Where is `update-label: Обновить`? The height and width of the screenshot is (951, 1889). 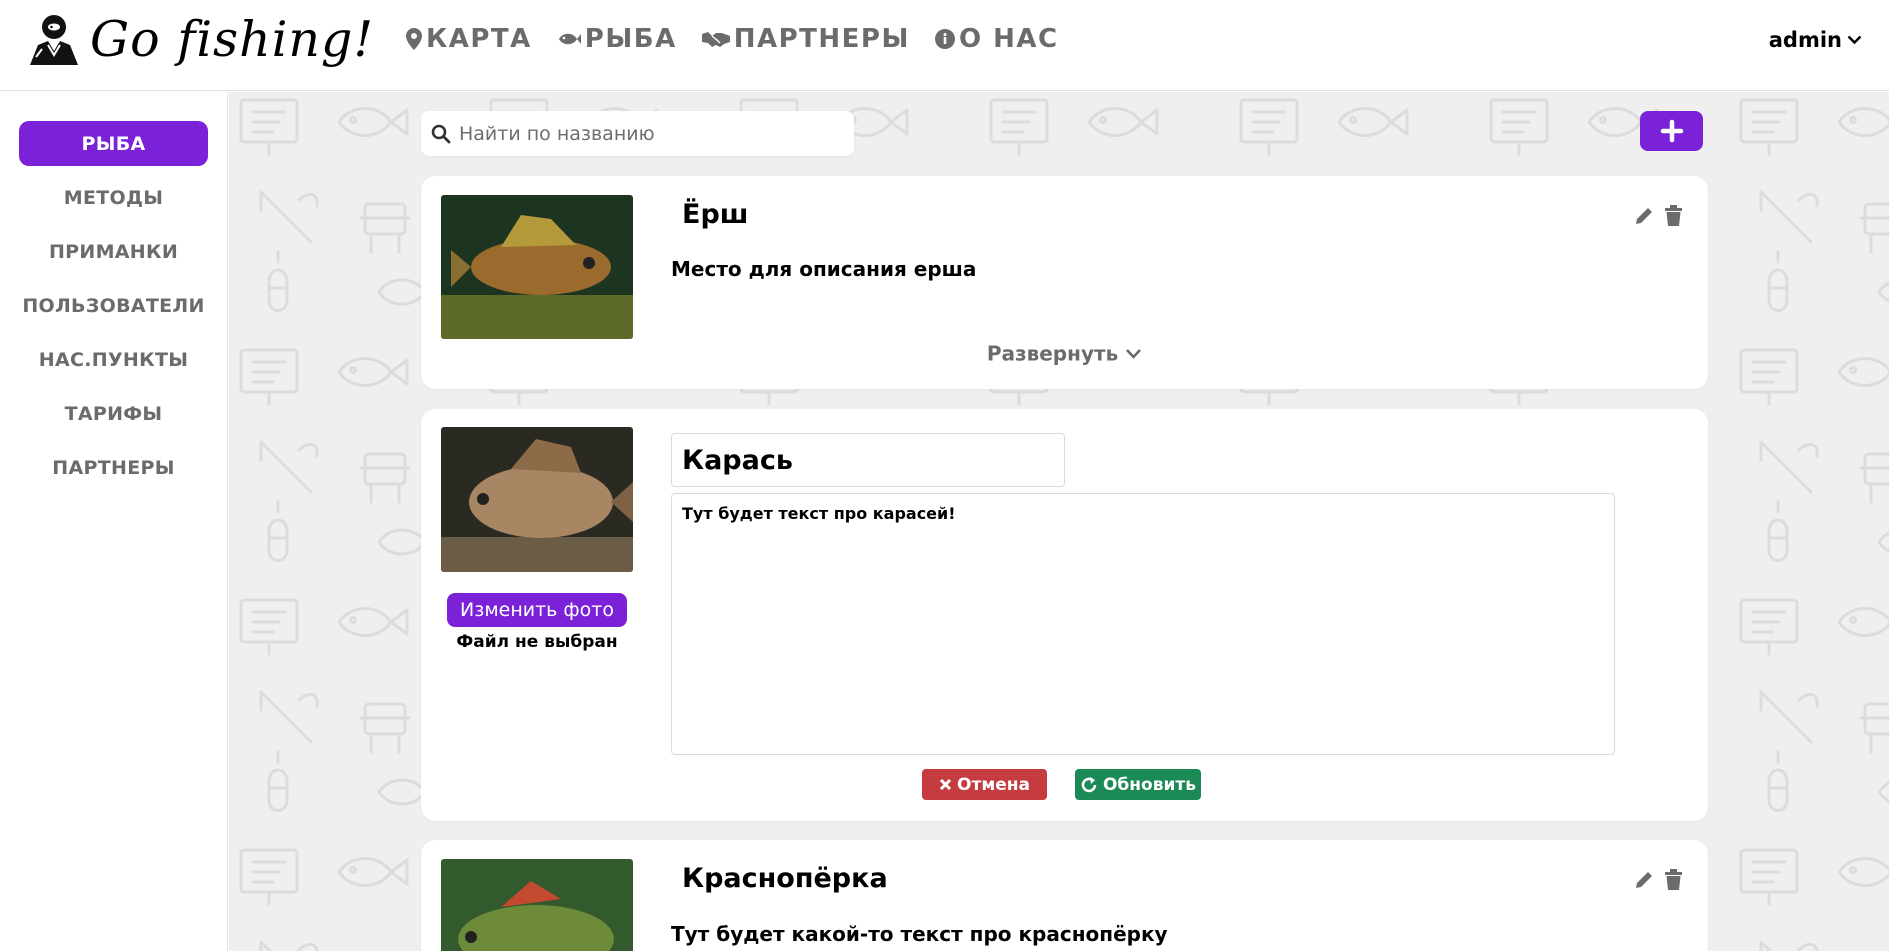 update-label: Обновить is located at coordinates (1149, 784).